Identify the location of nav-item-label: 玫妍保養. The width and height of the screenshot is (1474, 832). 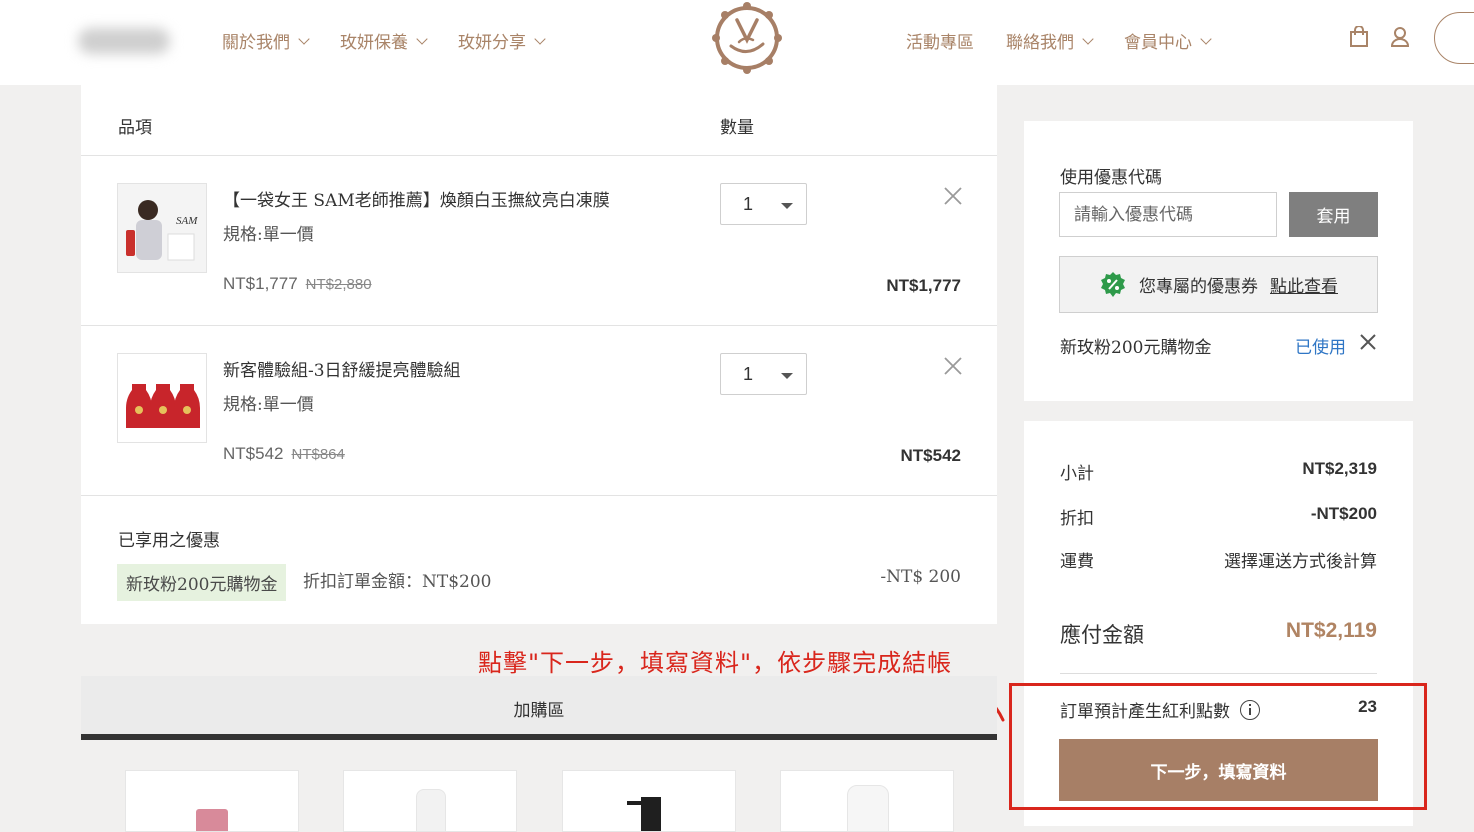
(374, 43).